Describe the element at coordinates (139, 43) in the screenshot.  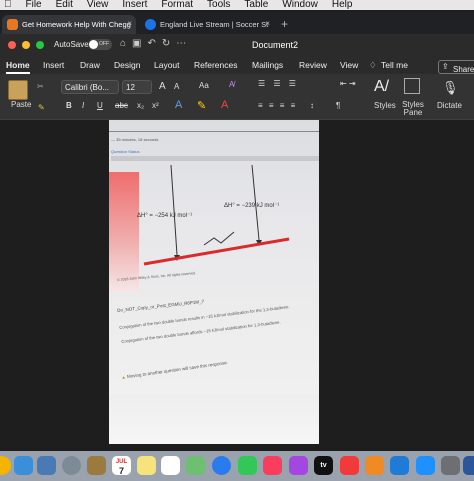
I see `save-icon: ▣` at that location.